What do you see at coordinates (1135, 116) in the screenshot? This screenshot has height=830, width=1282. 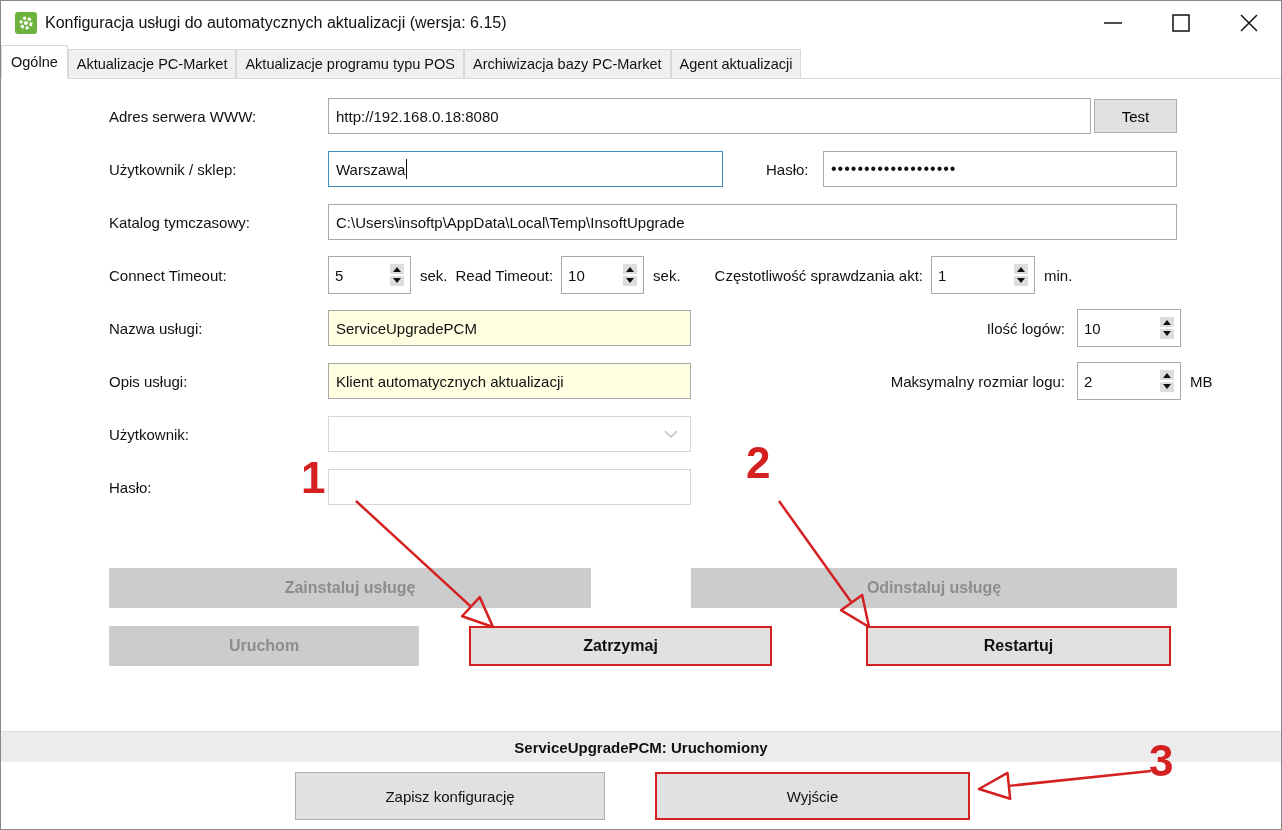 I see `test-button: Test` at bounding box center [1135, 116].